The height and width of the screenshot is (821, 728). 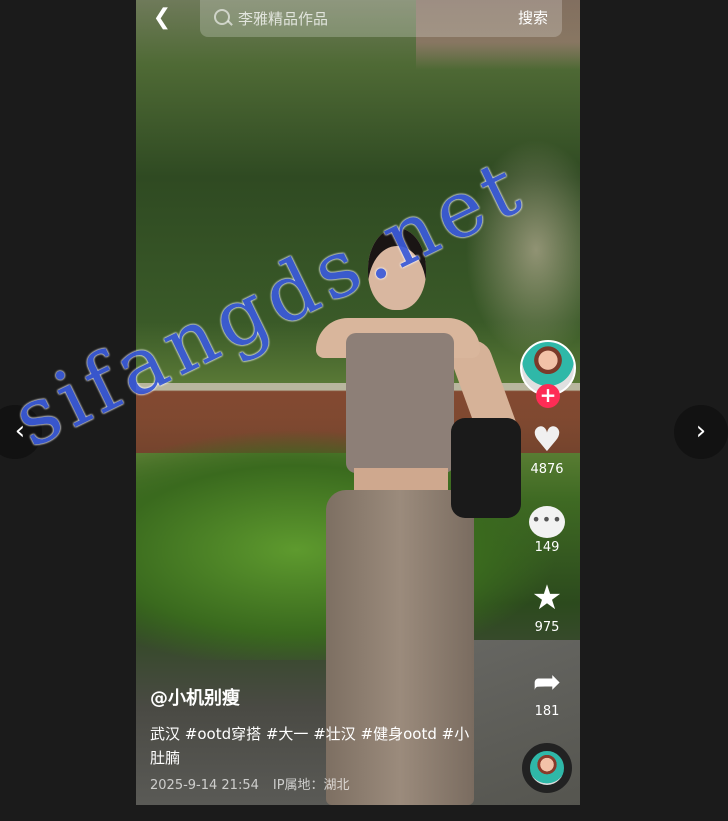 What do you see at coordinates (547, 440) in the screenshot?
I see `heart-icon: ♥` at bounding box center [547, 440].